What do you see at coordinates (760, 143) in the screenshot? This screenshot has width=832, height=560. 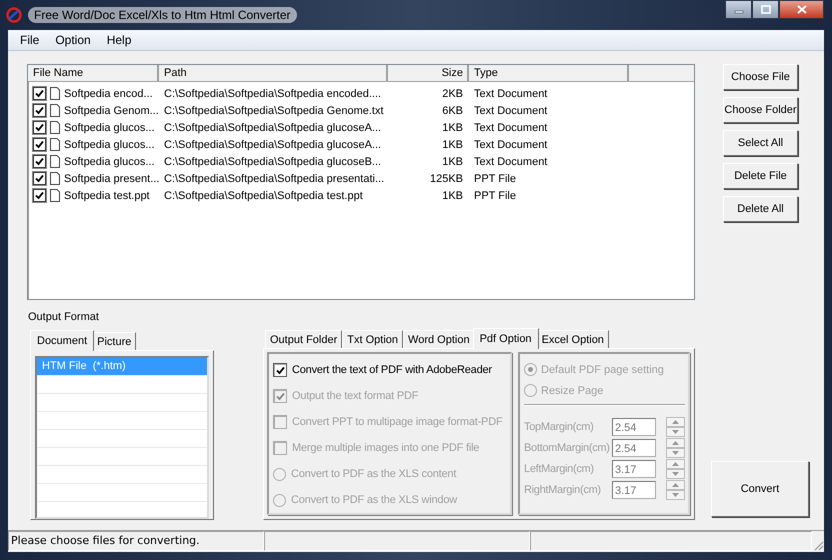 I see `action-button: Select All` at bounding box center [760, 143].